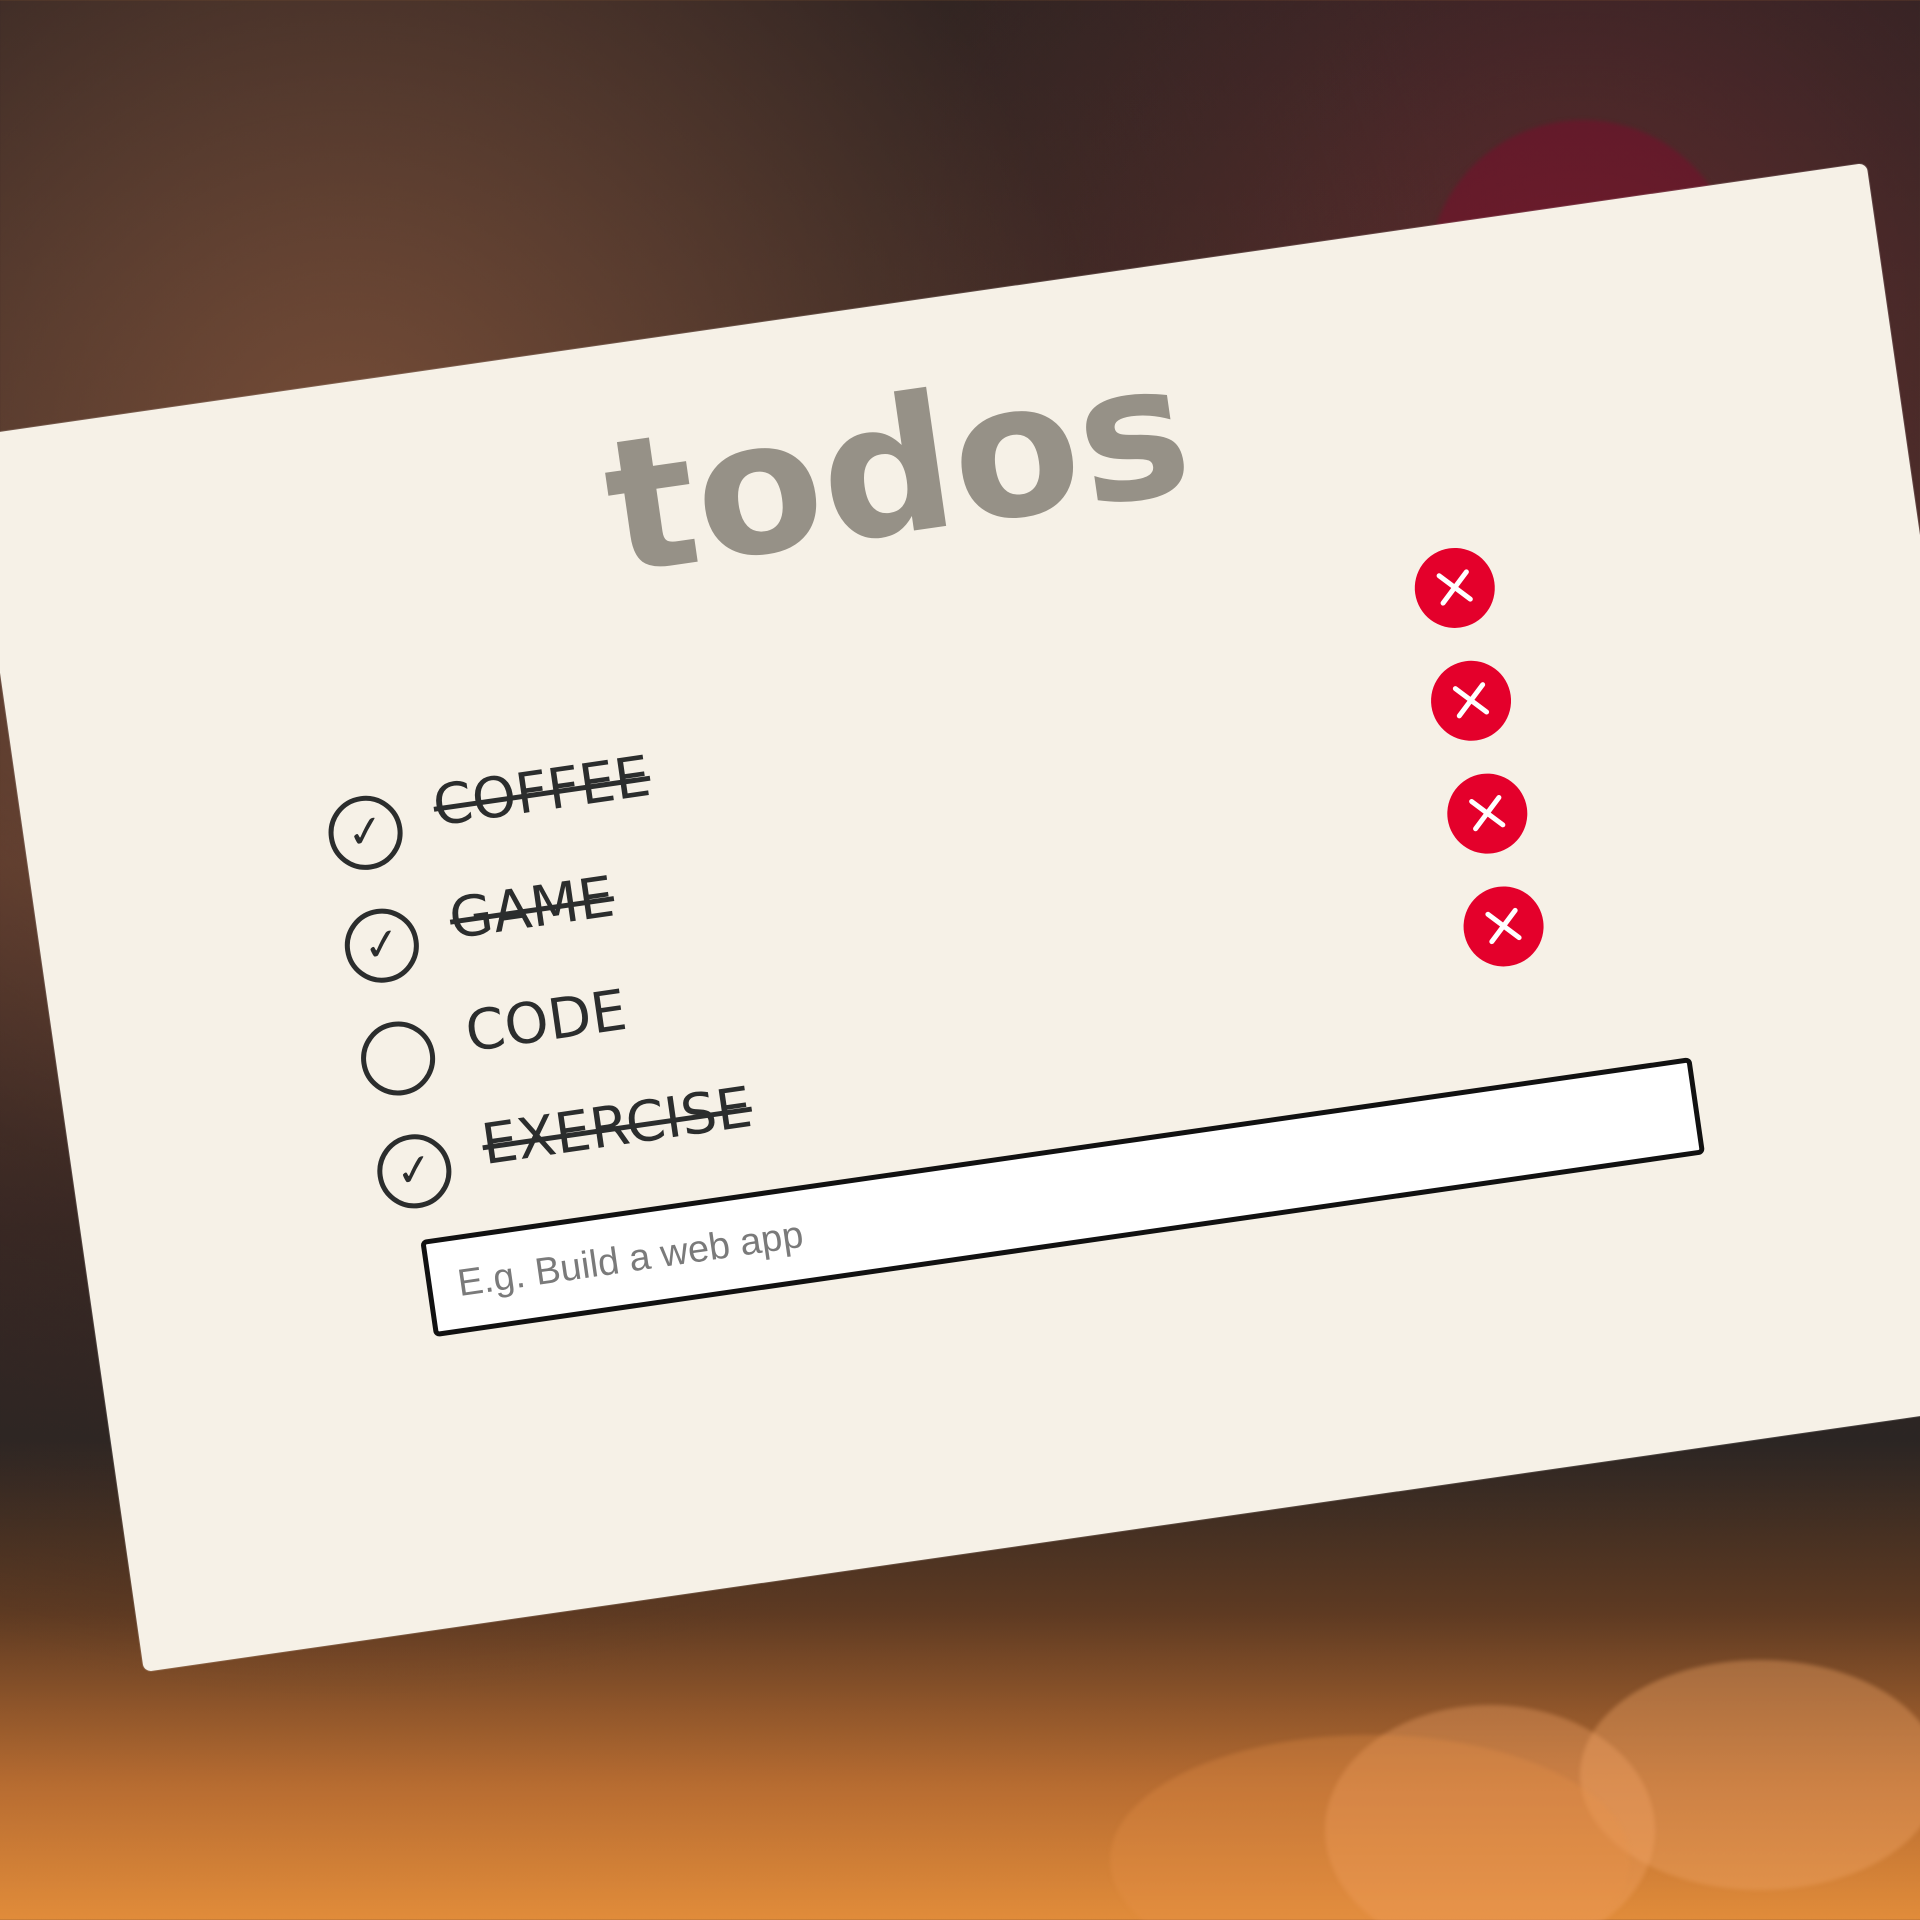 The width and height of the screenshot is (1920, 1920). I want to click on todo-checkbox-game: ✓, so click(381, 945).